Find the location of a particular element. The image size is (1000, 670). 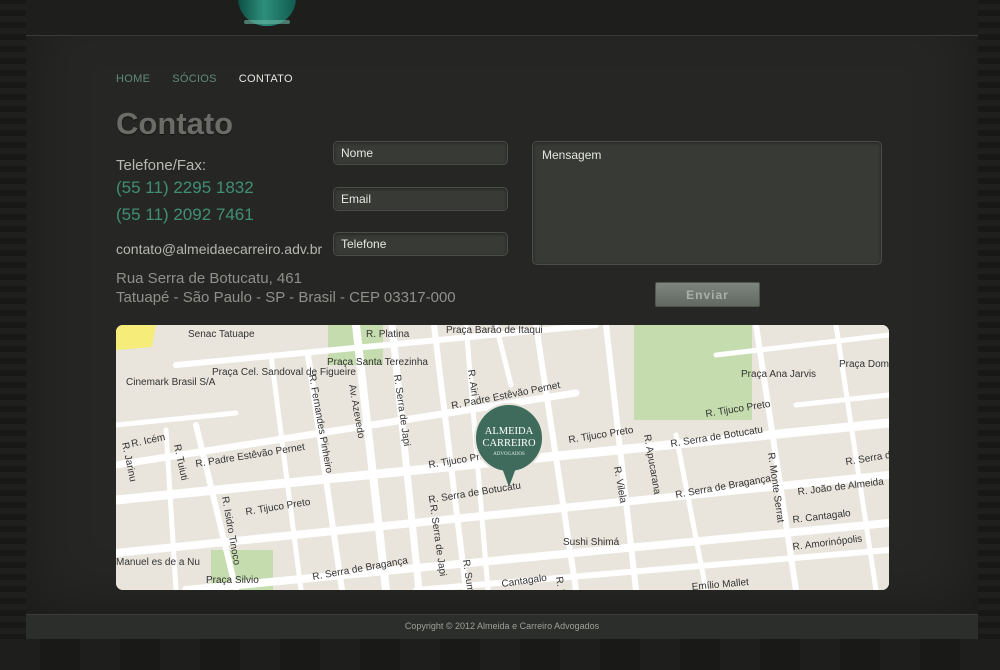

left-pattern-strip is located at coordinates (13, 335).